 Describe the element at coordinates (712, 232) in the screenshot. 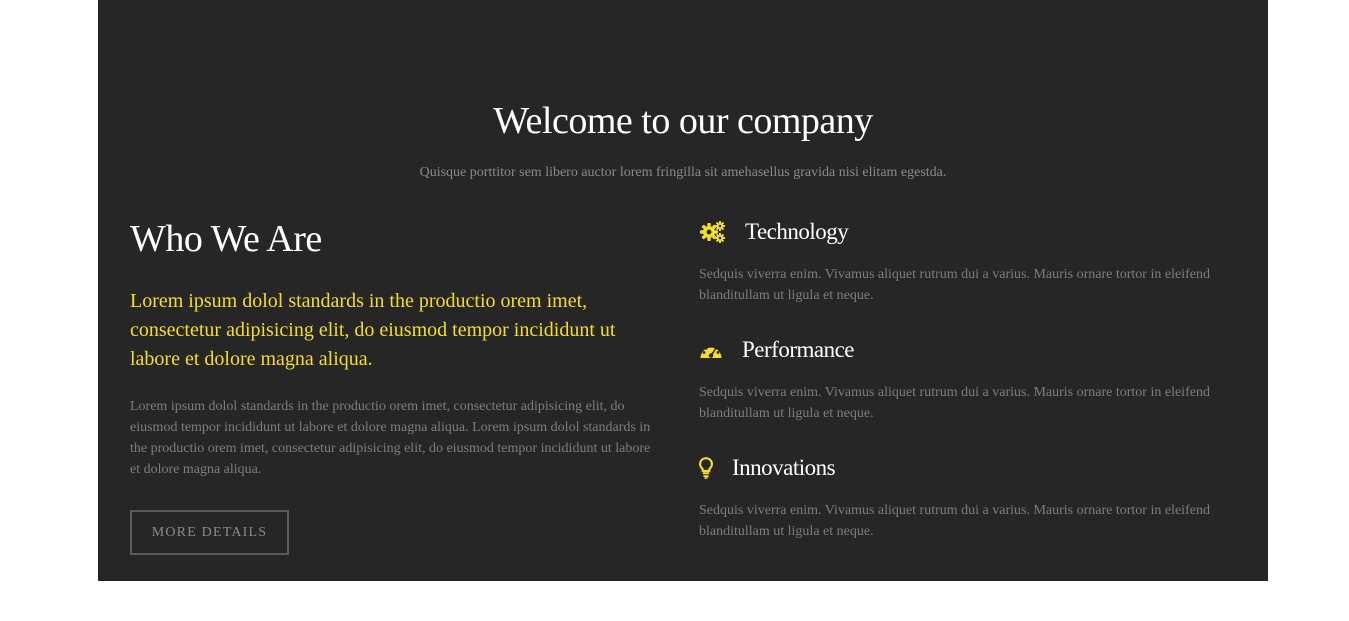

I see `gears-icon` at that location.